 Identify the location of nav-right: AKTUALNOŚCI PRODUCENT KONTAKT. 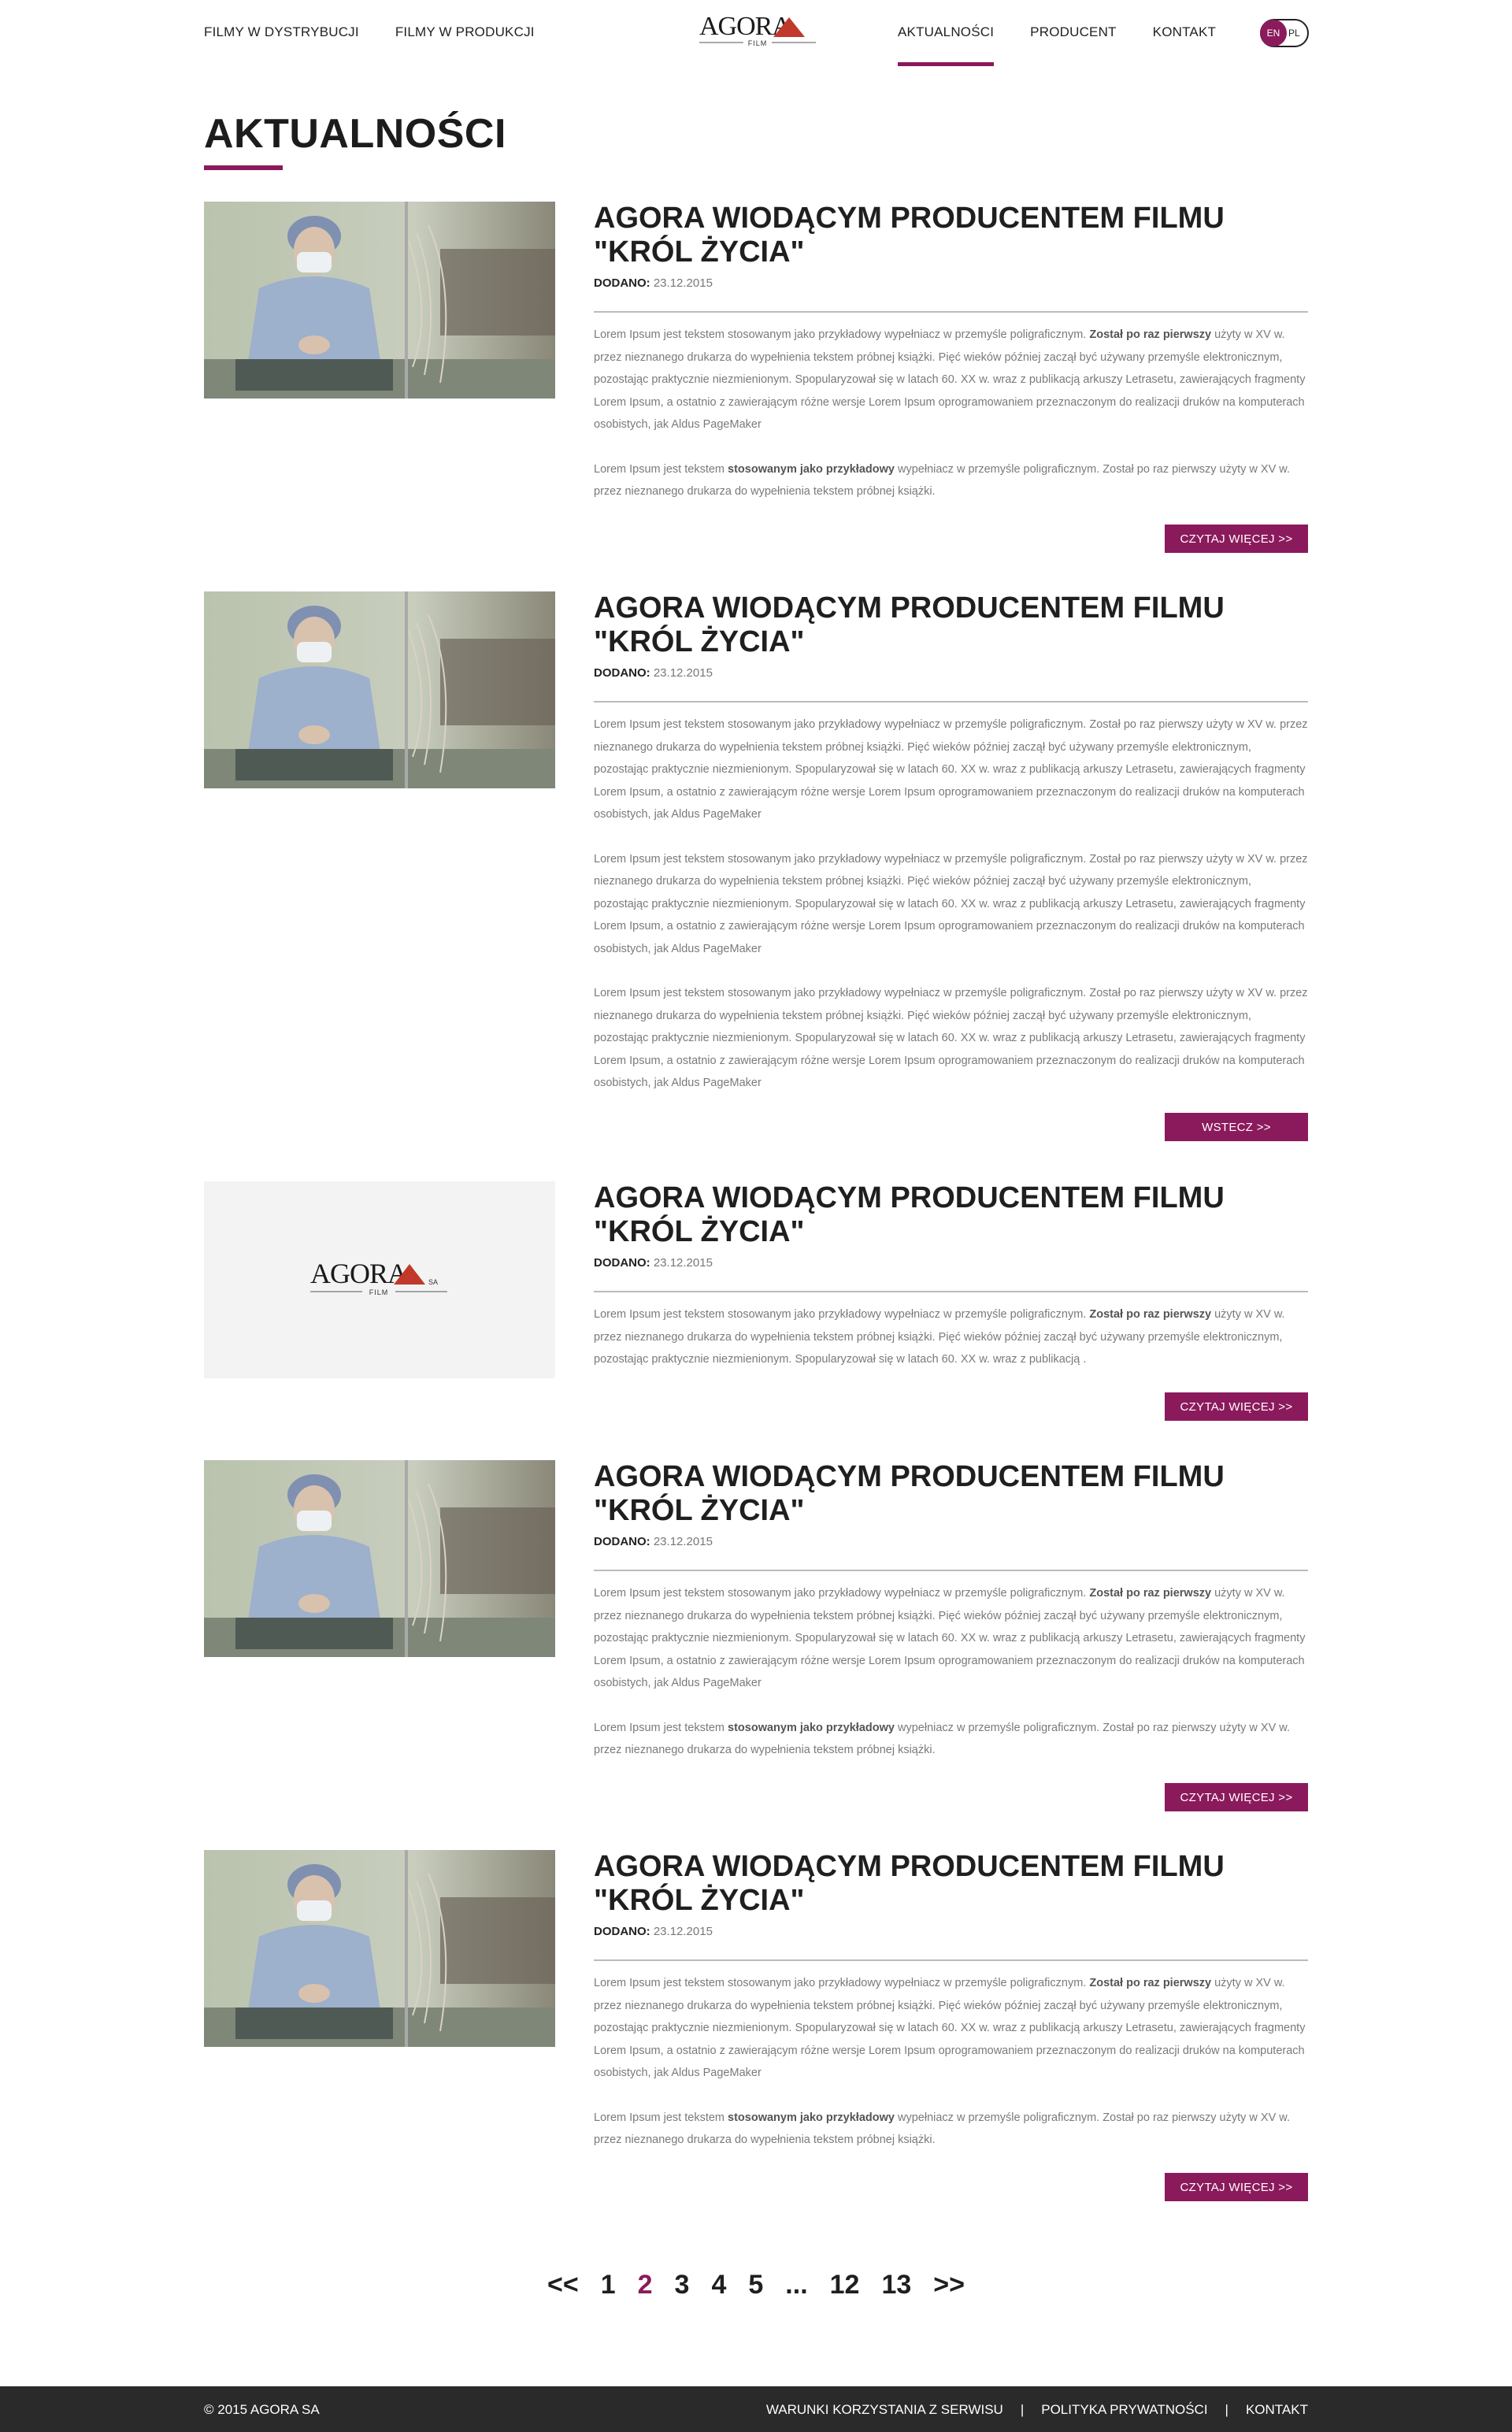
(1057, 45).